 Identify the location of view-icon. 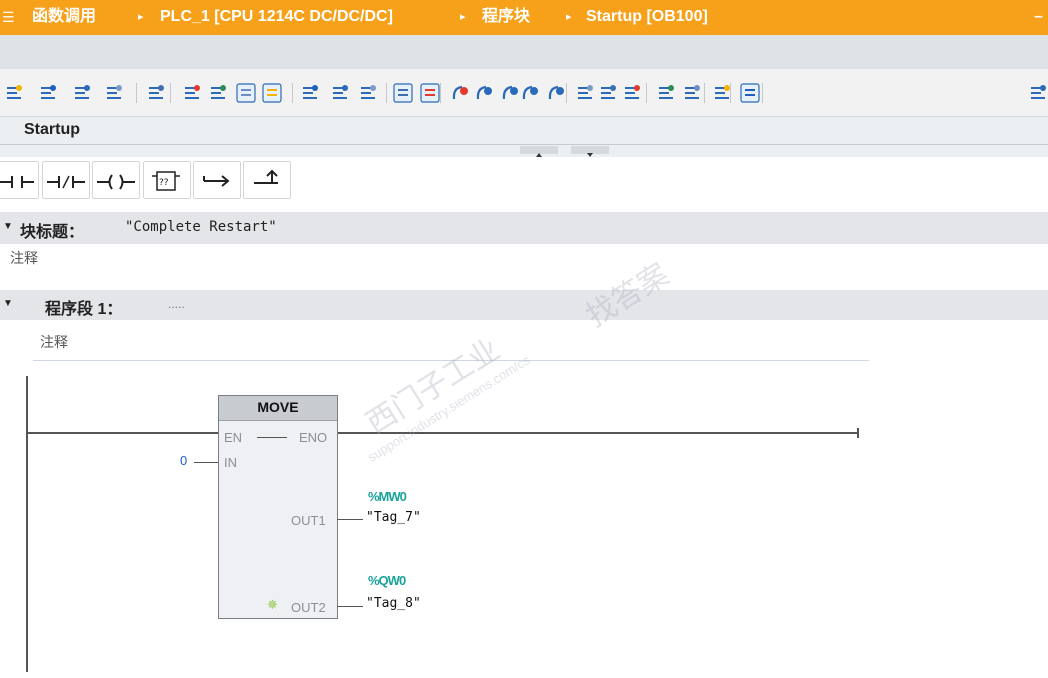
(403, 93).